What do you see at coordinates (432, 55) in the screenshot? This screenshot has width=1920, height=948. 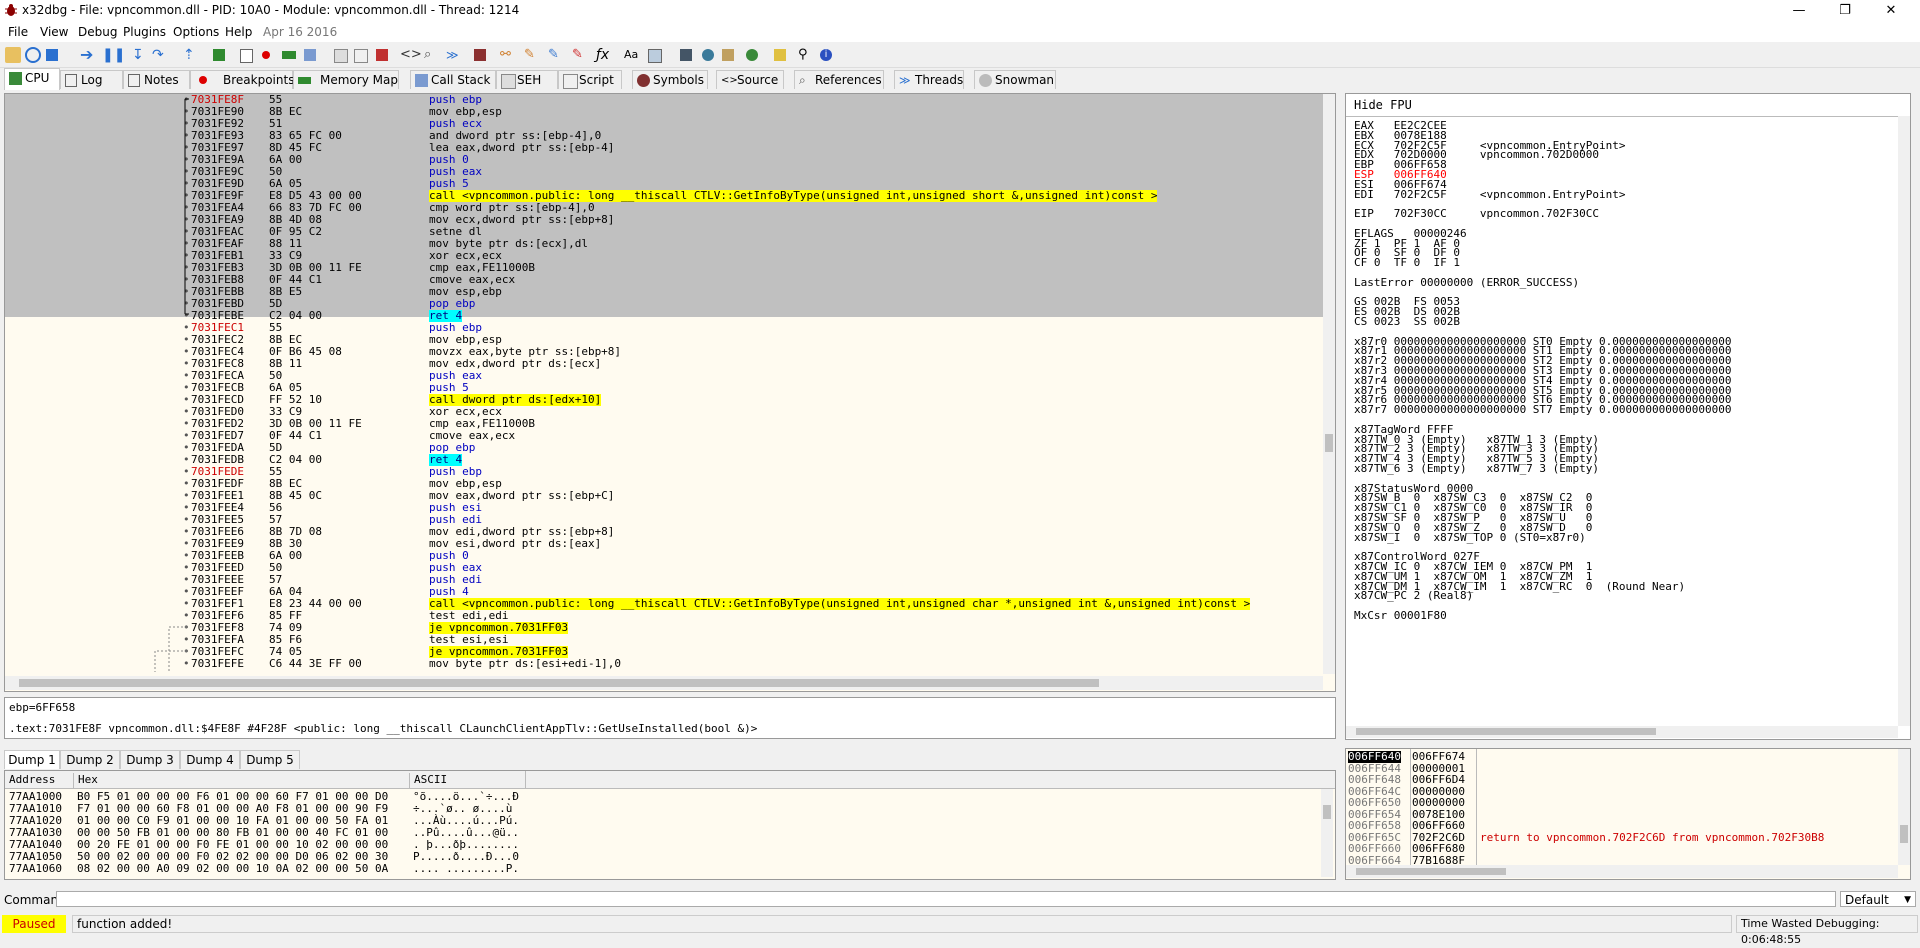 I see `find-icon: ⌕` at bounding box center [432, 55].